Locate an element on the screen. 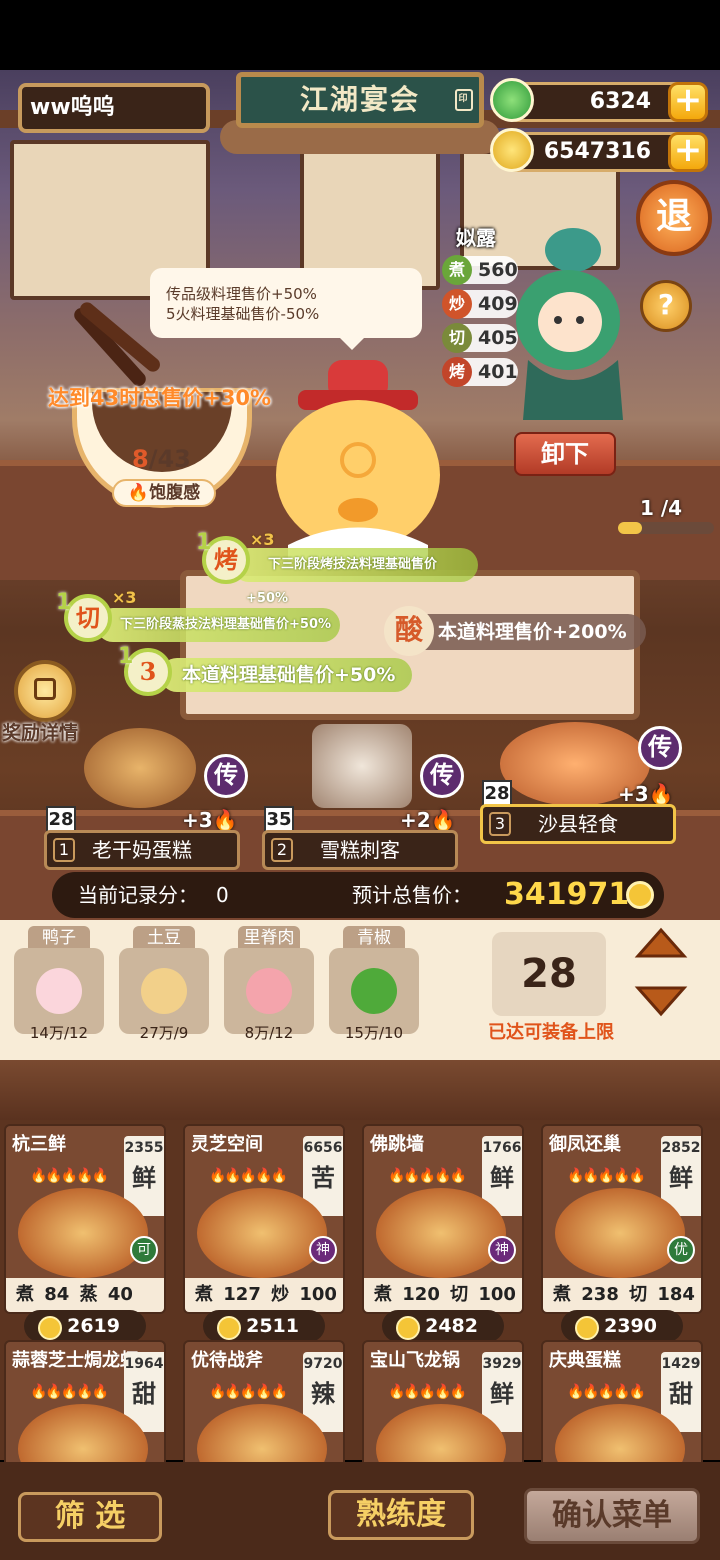 This screenshot has height=1560, width=720. recipe-name: 佛跳墙 is located at coordinates (397, 1144).